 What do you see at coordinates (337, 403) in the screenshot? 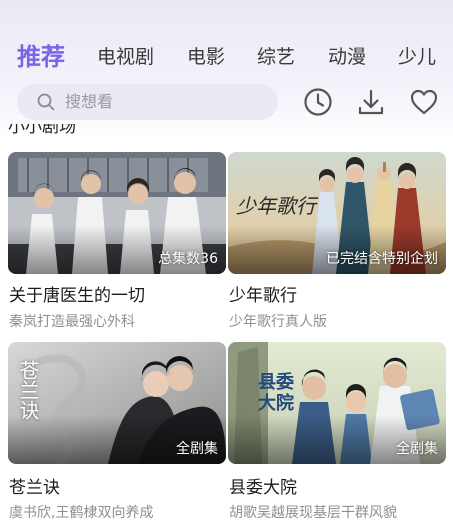
I see `poster-image: 县委大院 全剧集` at bounding box center [337, 403].